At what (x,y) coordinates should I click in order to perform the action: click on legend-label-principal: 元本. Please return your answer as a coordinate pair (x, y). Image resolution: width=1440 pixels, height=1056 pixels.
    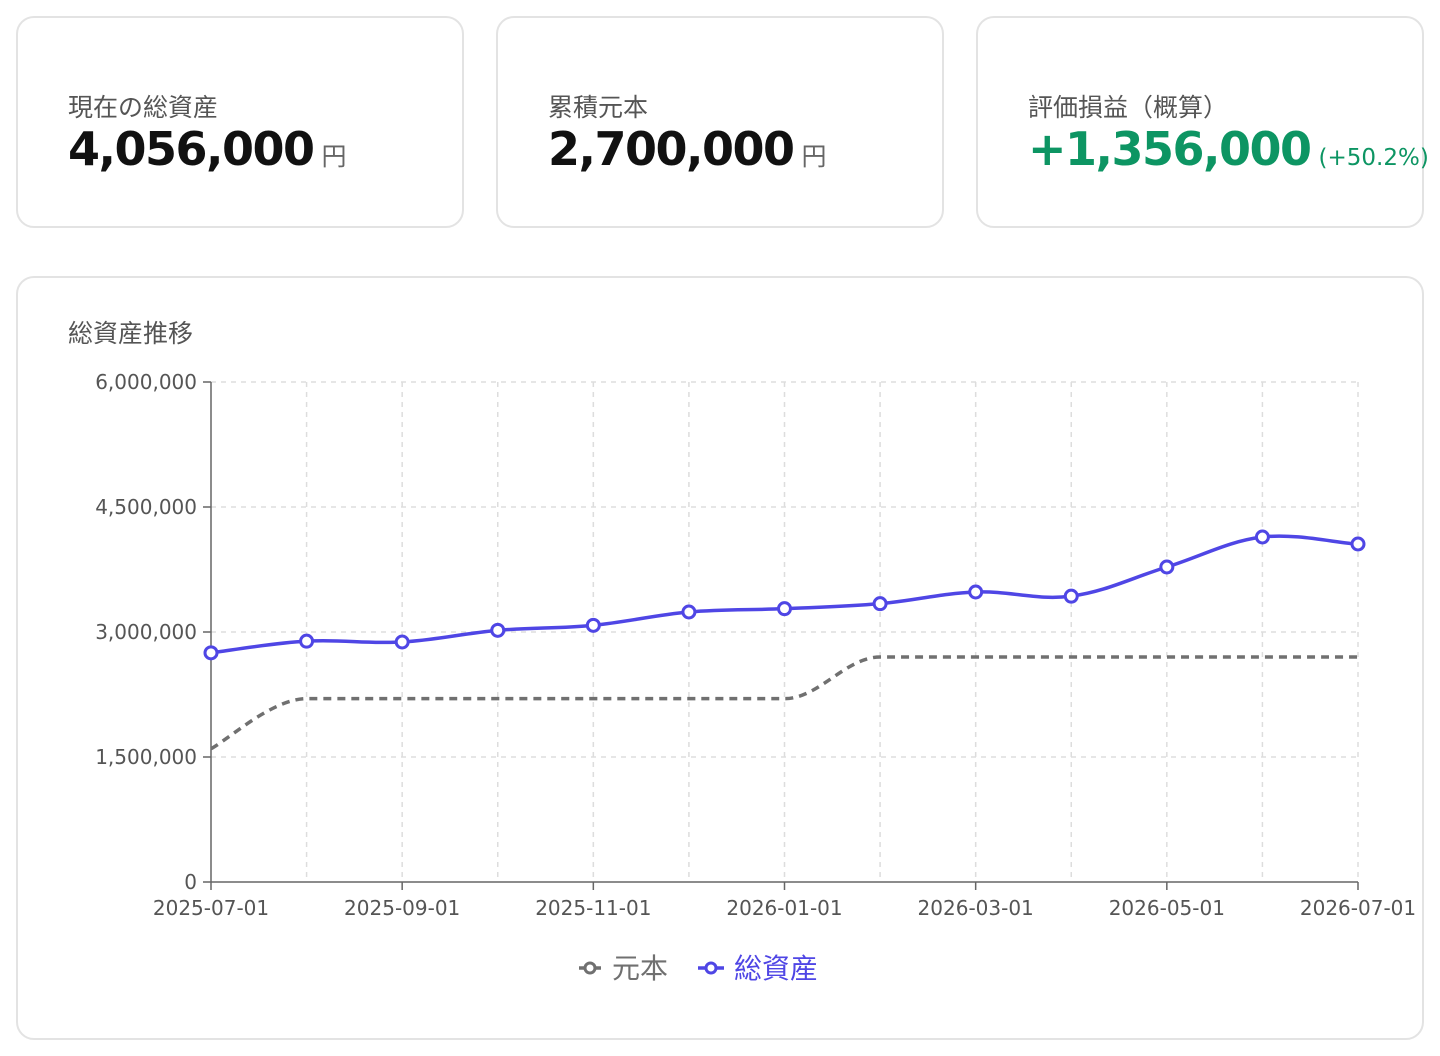
    Looking at the image, I should click on (640, 968).